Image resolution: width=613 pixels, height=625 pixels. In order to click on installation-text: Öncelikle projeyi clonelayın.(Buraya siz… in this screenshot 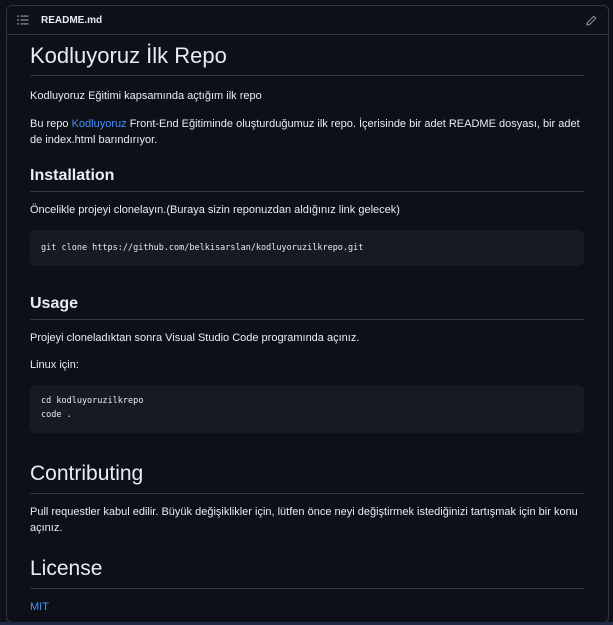, I will do `click(215, 210)`.